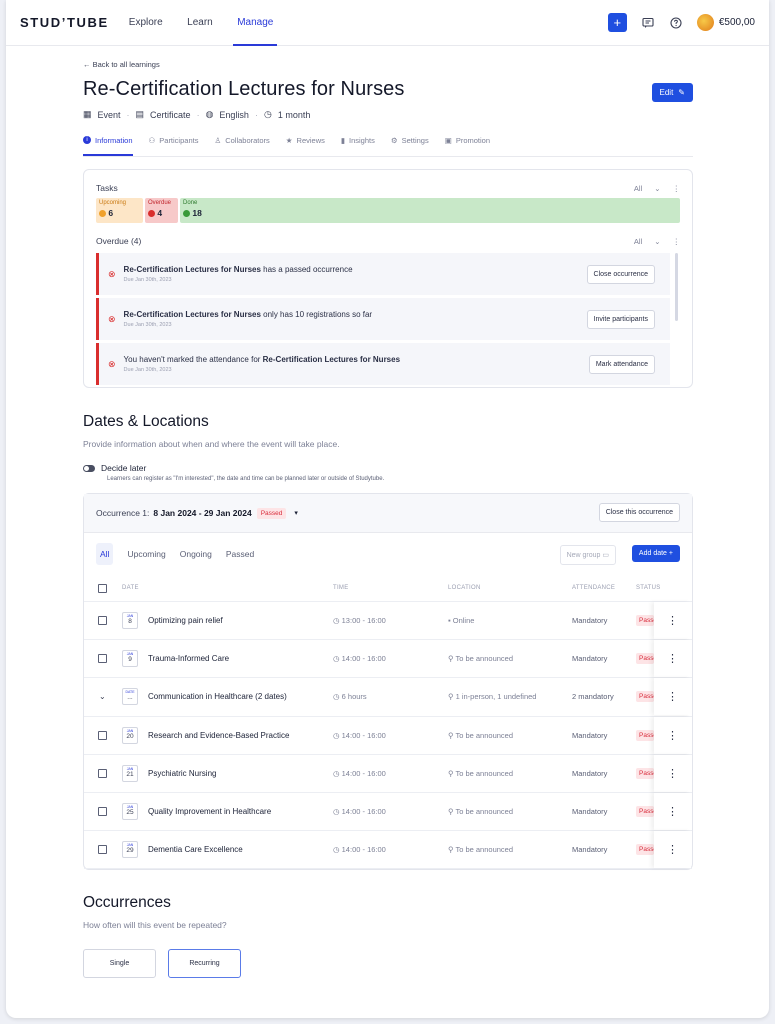 This screenshot has height=1024, width=775. I want to click on session-name: Communication in Healthcare (2 dates), so click(217, 697).